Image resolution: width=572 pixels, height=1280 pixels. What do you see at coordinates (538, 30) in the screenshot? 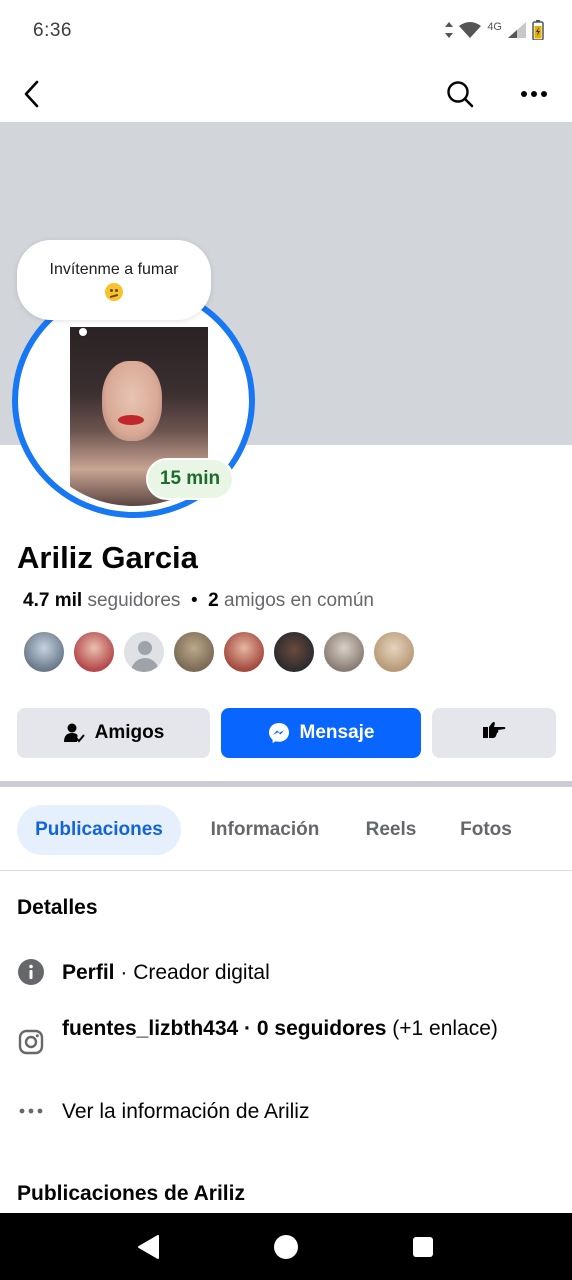
I see `battery-icon` at bounding box center [538, 30].